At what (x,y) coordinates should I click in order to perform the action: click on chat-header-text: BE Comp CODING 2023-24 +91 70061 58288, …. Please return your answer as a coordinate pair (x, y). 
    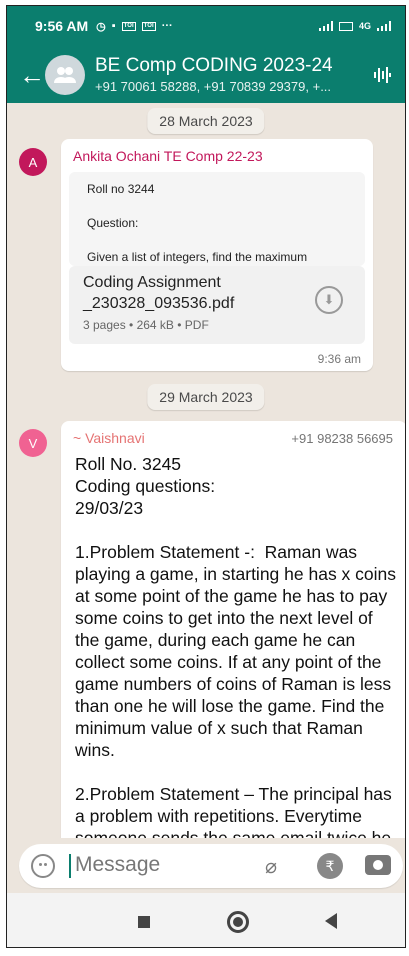
    Looking at the image, I should click on (230, 74).